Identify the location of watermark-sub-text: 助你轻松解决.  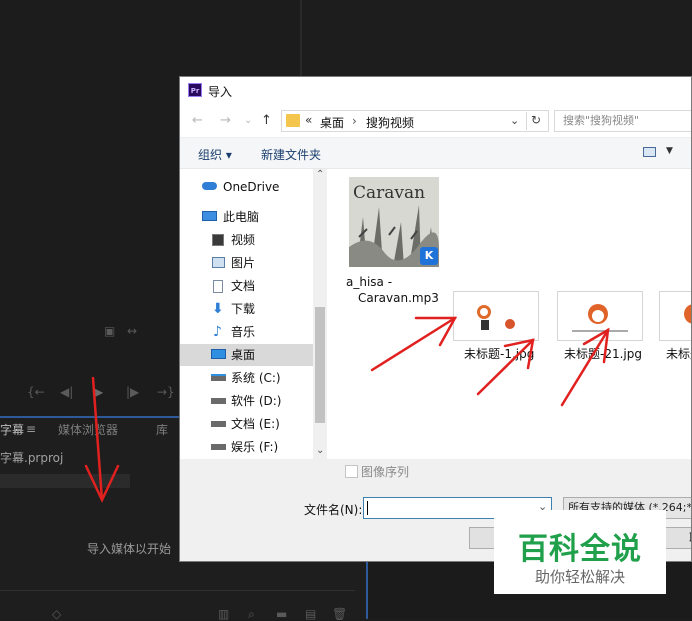
(579, 577).